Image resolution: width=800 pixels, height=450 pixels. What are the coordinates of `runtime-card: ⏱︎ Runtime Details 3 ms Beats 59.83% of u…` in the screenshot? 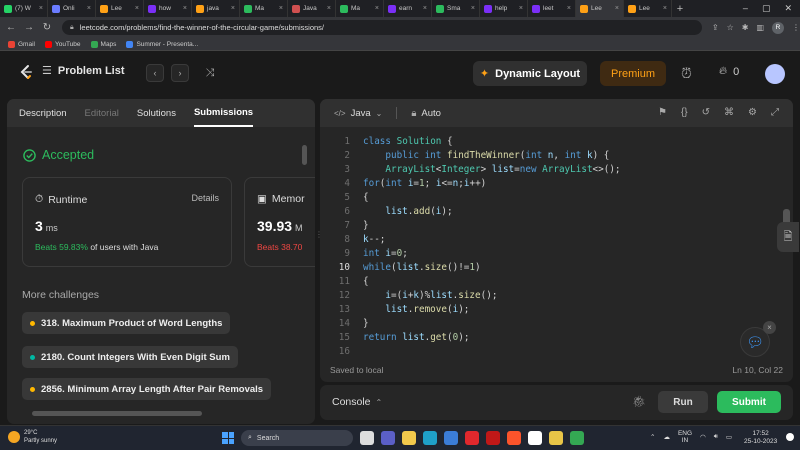 It's located at (127, 222).